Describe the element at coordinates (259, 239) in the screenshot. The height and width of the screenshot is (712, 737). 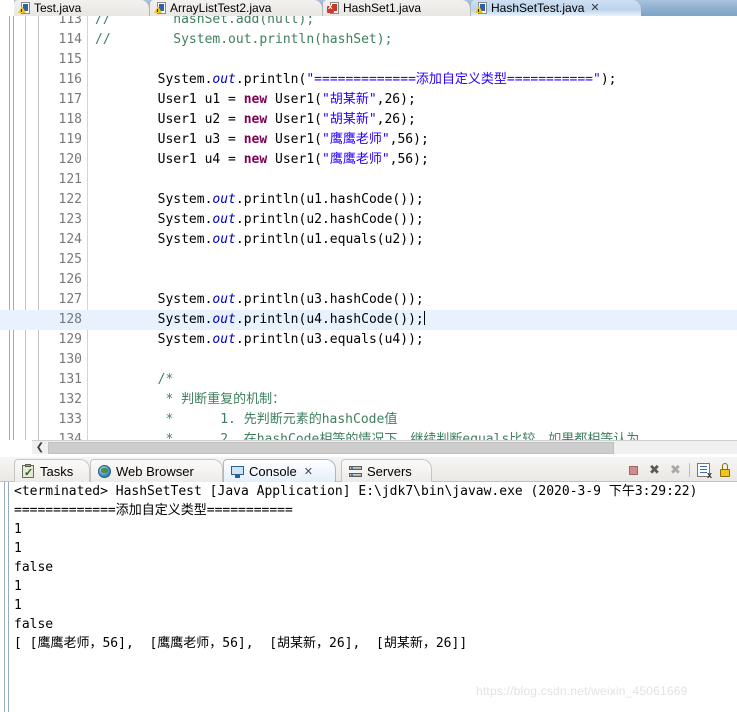
I see `line-content: System.out.println(u1.equals(u2));` at that location.